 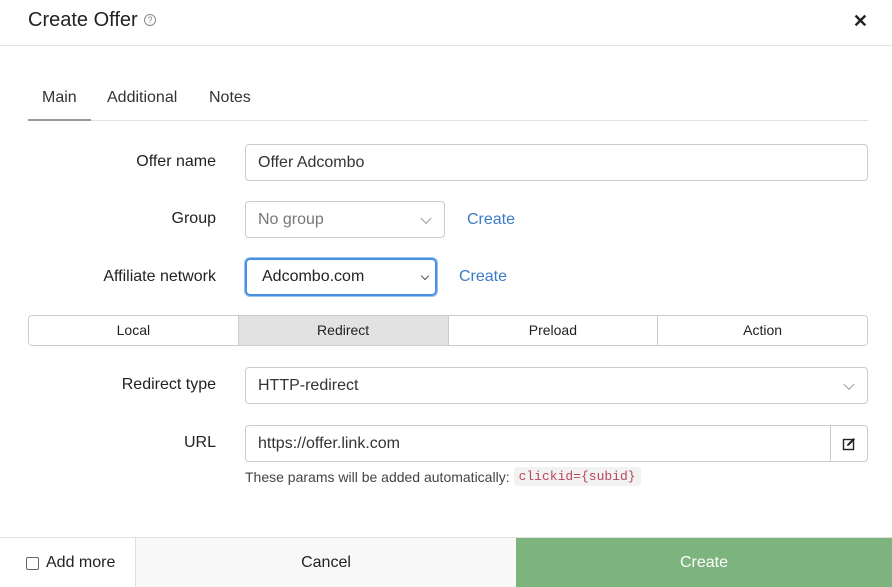 I want to click on modal-header: Create Offer ? ✕, so click(x=446, y=23).